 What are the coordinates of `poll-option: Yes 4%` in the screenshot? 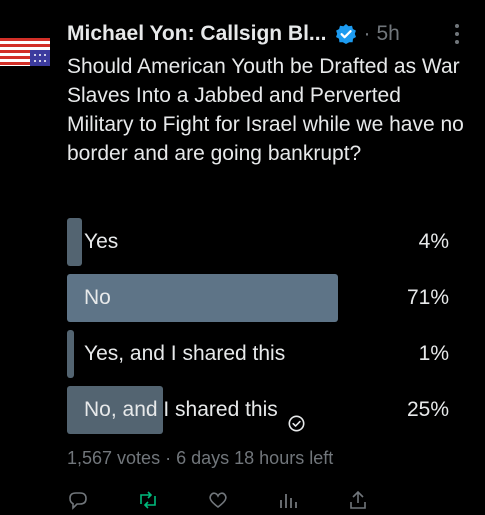 It's located at (258, 242).